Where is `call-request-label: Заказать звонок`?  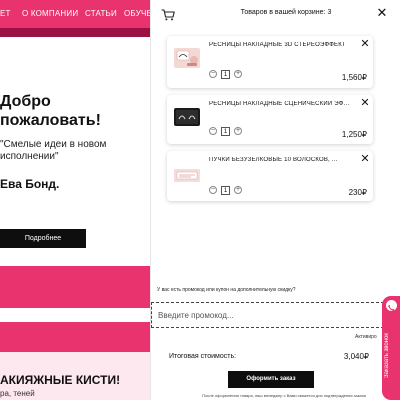
call-request-label: Заказать звонок is located at coordinates (387, 356).